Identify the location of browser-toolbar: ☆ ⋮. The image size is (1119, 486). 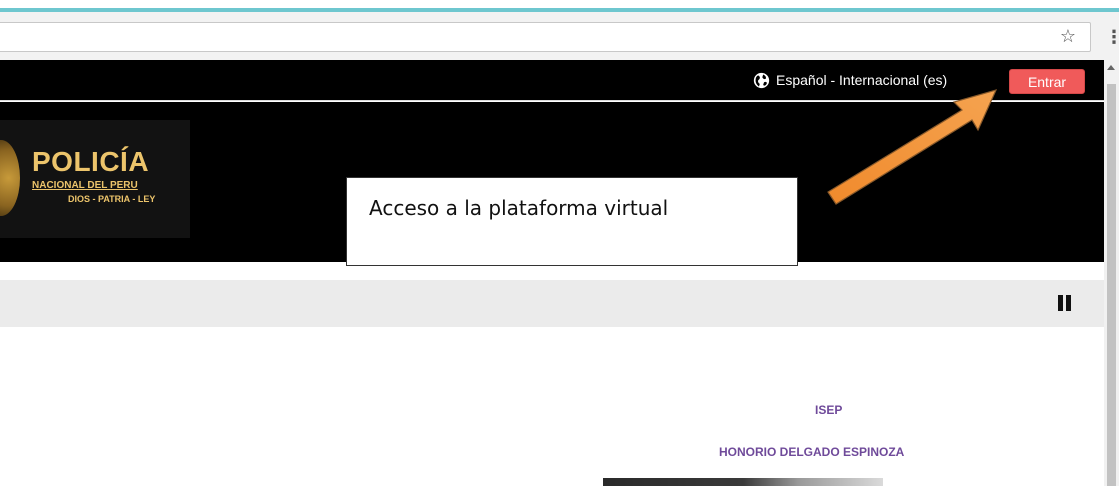
(559, 36).